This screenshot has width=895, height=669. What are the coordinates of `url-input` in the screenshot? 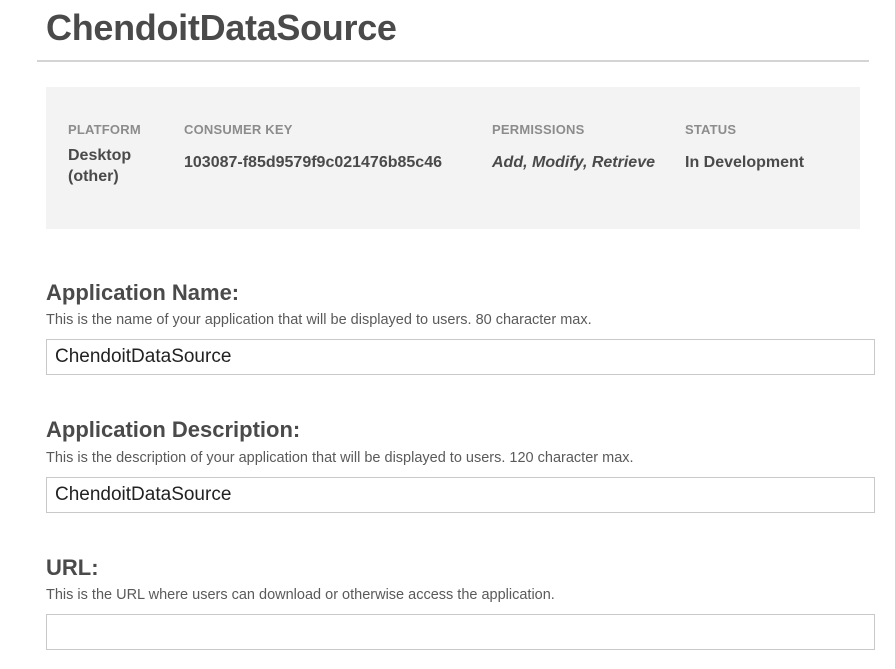 It's located at (460, 632).